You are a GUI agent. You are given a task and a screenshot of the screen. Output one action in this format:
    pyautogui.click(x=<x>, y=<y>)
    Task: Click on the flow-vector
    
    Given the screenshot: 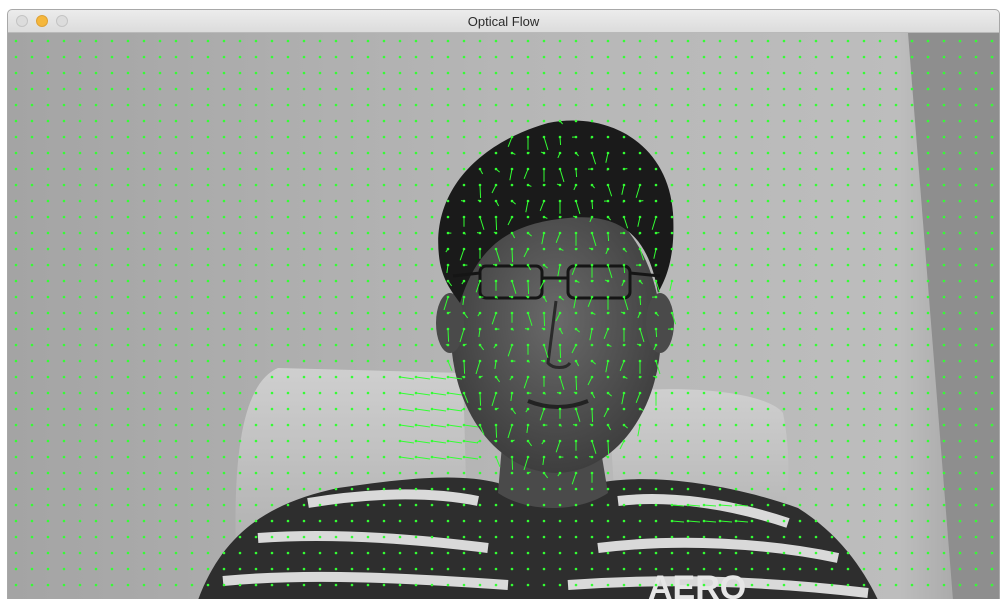 What is the action you would take?
    pyautogui.click(x=608, y=237)
    